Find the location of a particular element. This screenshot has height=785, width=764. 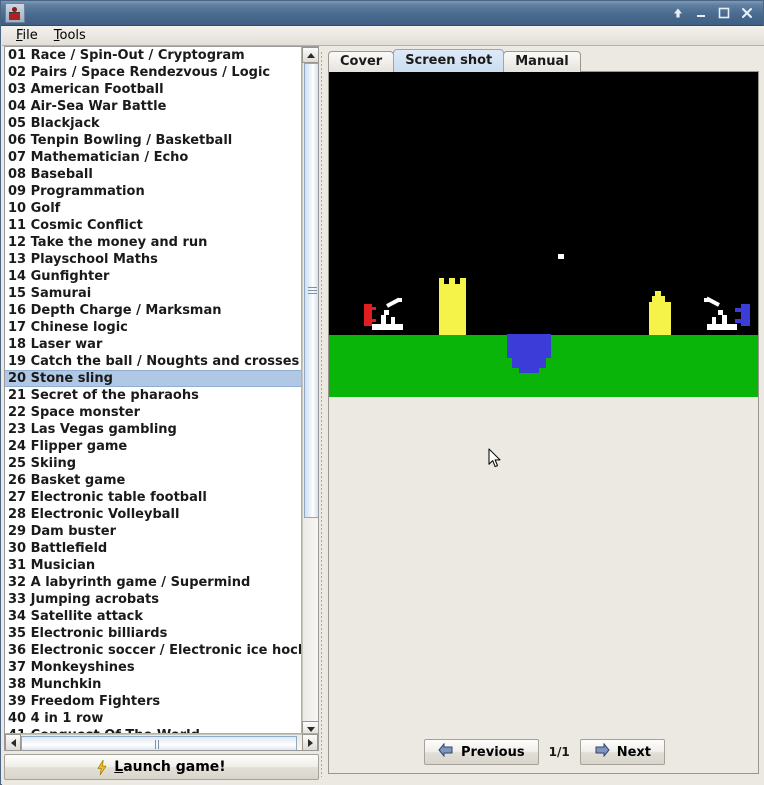

game-list-item-label: 28 Electronic Volleyball is located at coordinates (94, 514).